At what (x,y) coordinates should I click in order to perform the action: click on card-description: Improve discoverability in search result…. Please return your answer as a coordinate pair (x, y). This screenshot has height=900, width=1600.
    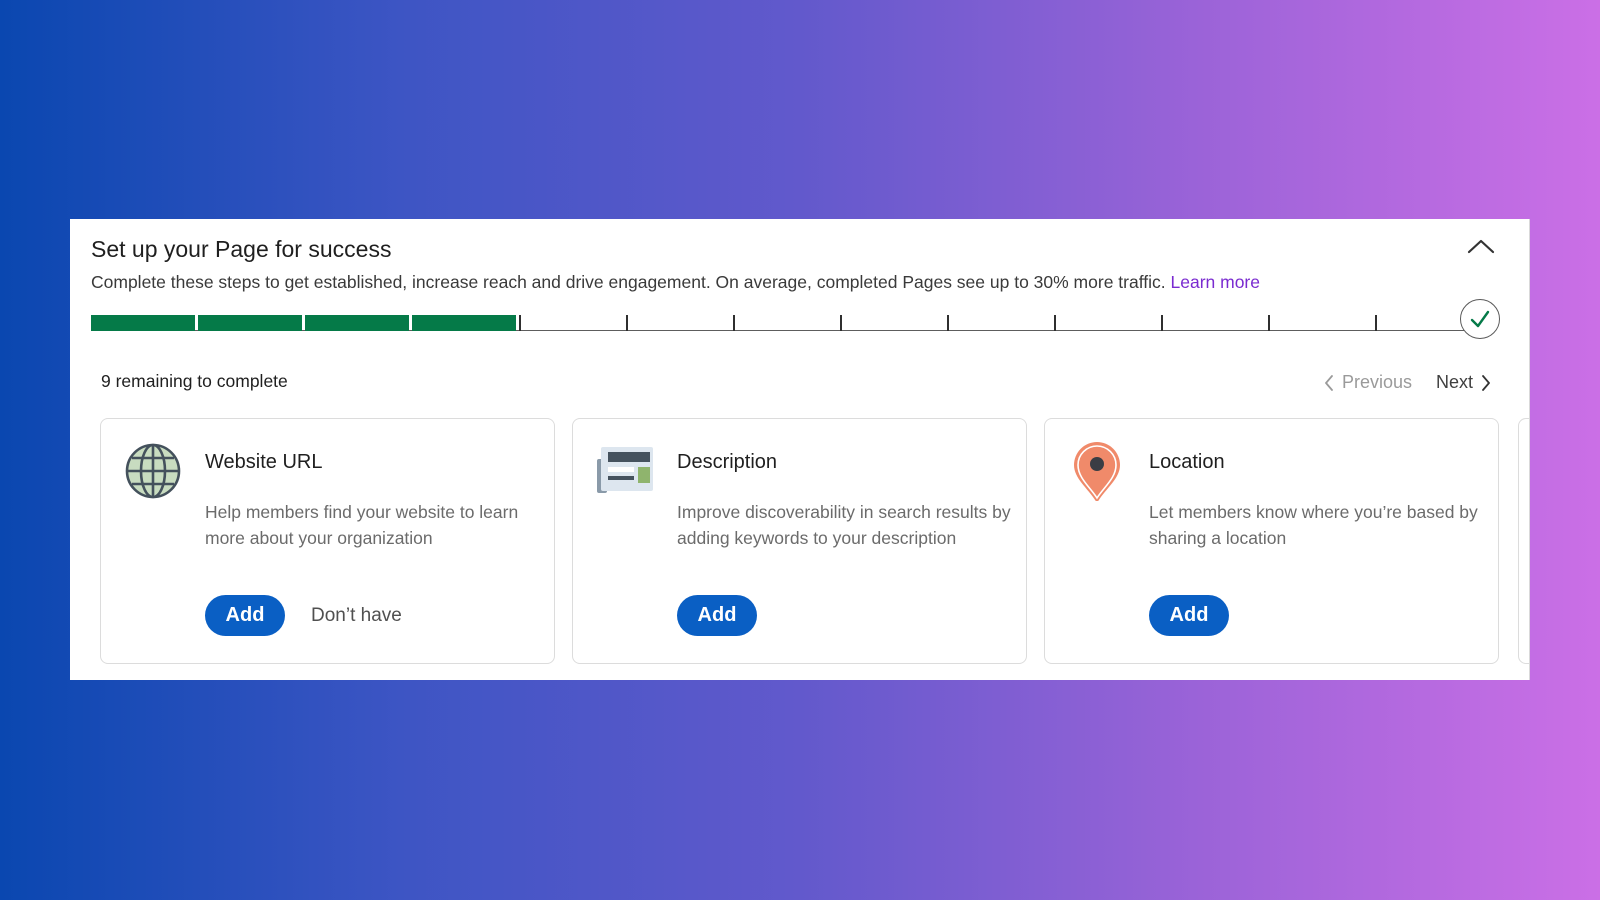
    Looking at the image, I should click on (844, 525).